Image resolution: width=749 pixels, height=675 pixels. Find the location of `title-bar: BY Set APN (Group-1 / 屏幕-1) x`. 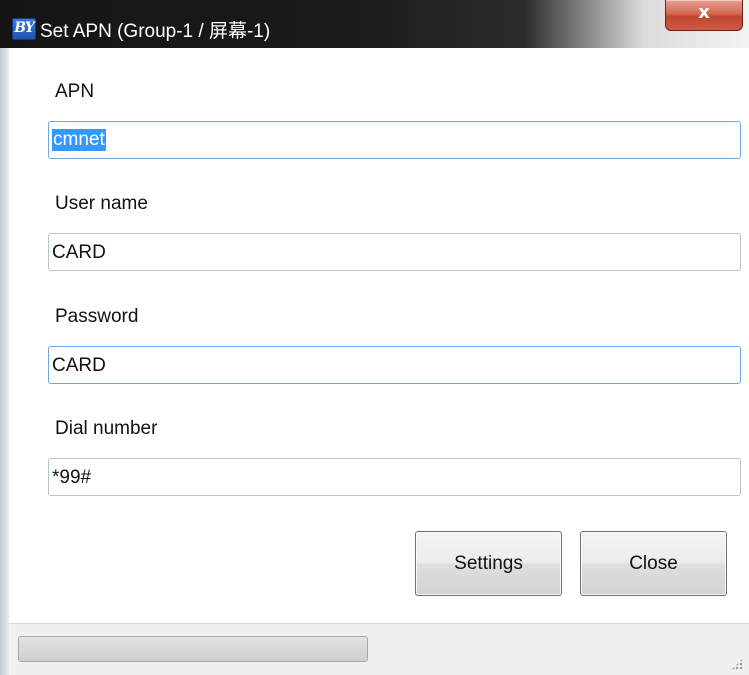

title-bar: BY Set APN (Group-1 / 屏幕-1) x is located at coordinates (374, 24).